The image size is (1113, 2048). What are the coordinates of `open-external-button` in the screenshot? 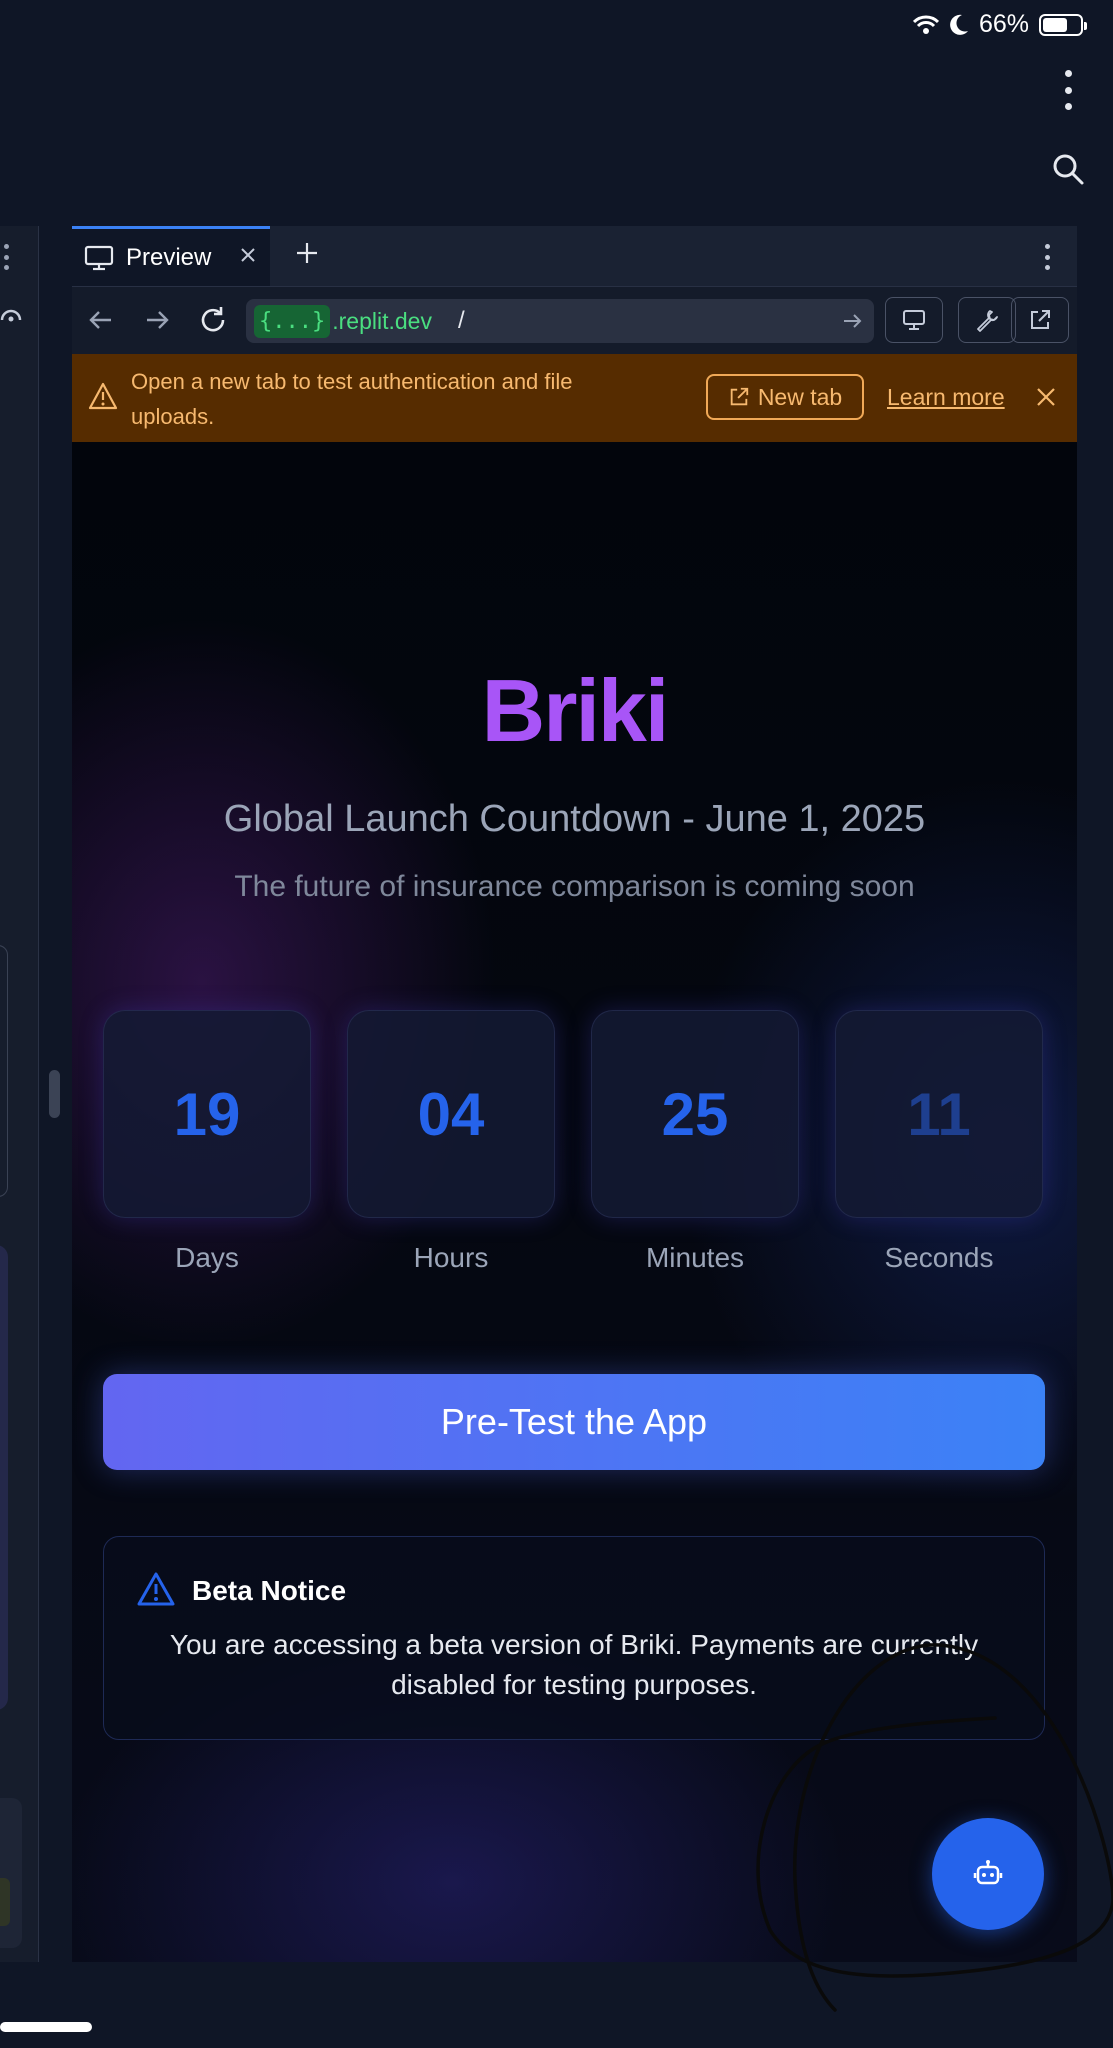 It's located at (1040, 320).